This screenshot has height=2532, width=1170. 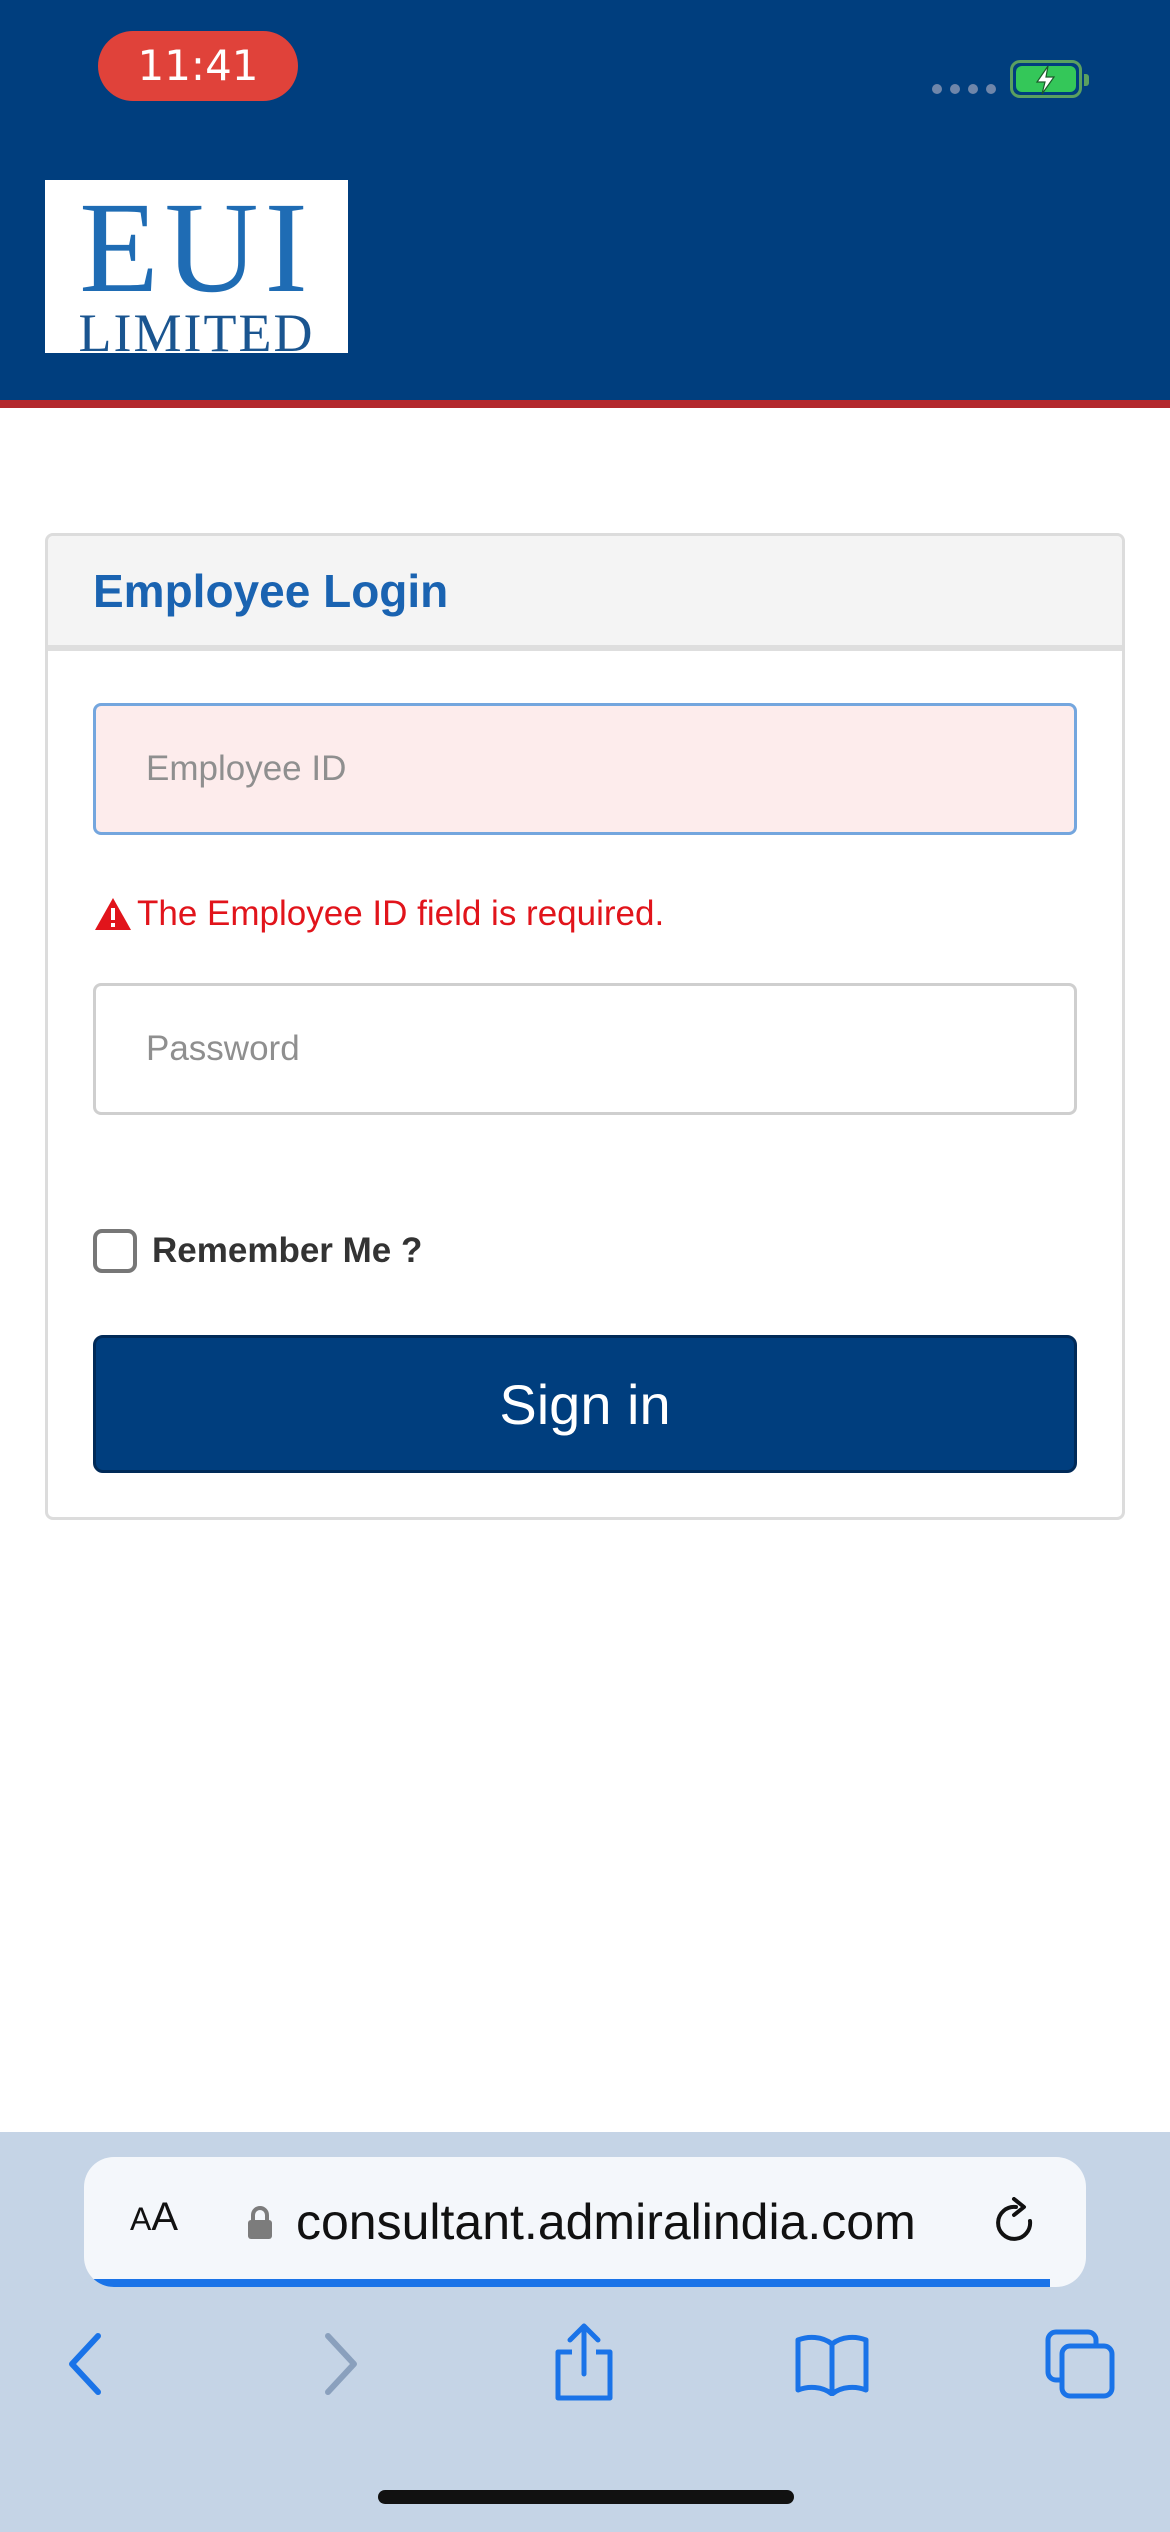 I want to click on share-icon, so click(x=584, y=2362).